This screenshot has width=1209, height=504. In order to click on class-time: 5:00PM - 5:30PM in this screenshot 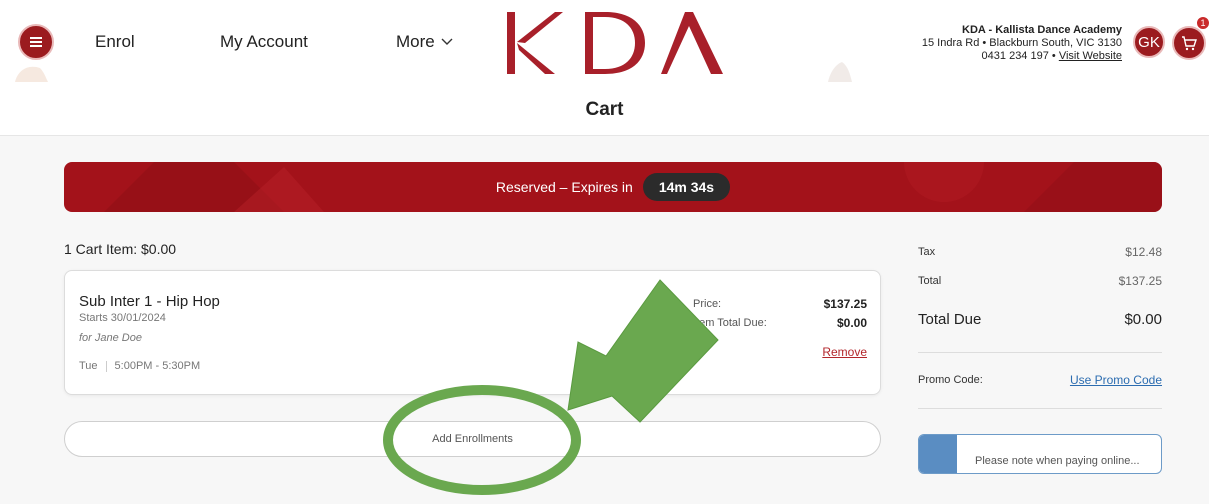, I will do `click(157, 366)`.